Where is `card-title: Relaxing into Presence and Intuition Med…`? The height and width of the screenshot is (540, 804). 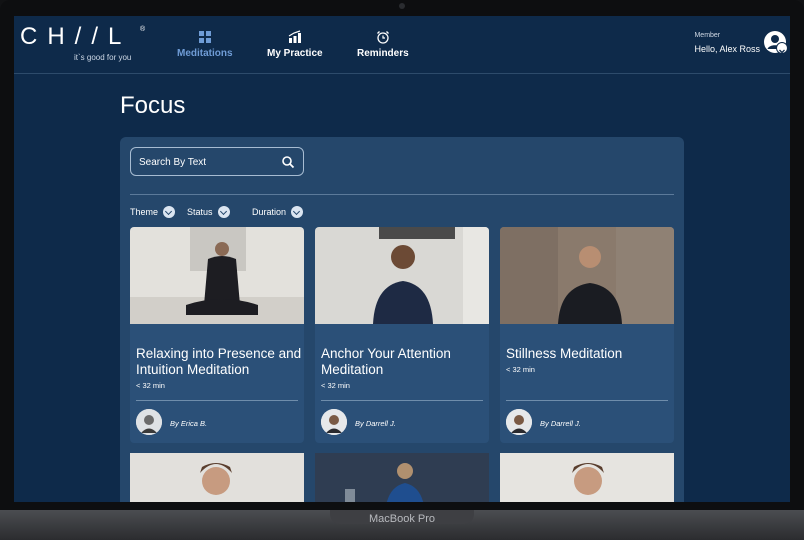
card-title: Relaxing into Presence and Intuition Med… is located at coordinates (219, 361).